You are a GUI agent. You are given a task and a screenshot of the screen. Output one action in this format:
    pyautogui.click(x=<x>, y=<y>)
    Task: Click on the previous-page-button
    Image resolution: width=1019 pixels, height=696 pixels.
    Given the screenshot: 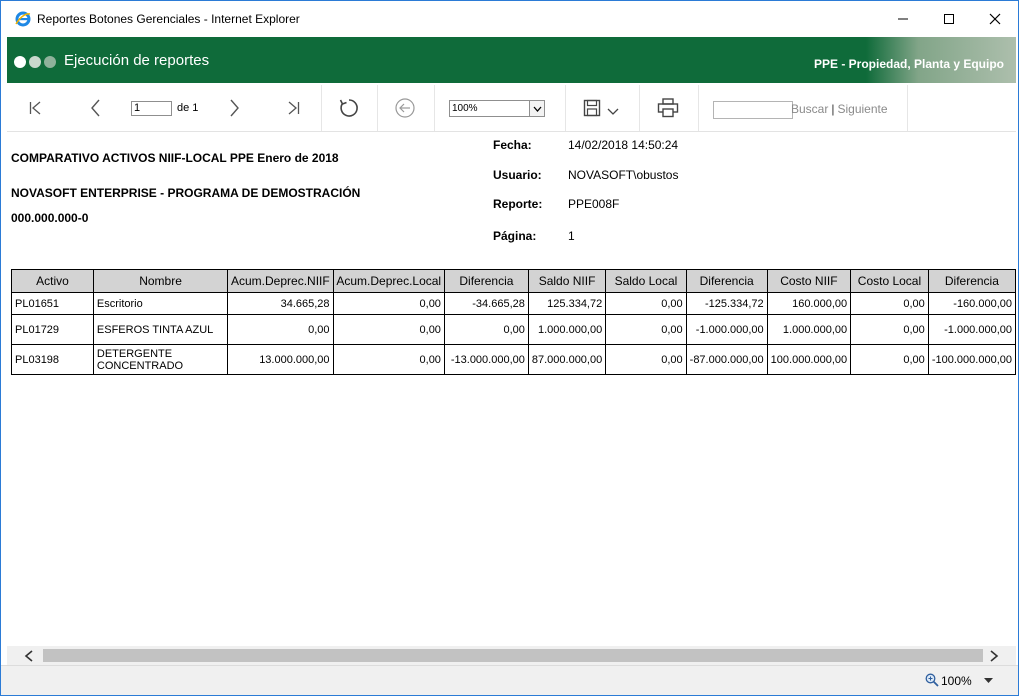 What is the action you would take?
    pyautogui.click(x=96, y=108)
    